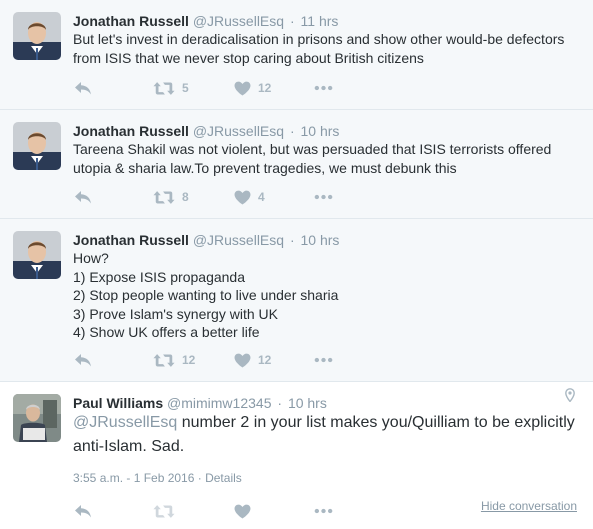 This screenshot has width=593, height=529. Describe the element at coordinates (223, 197) in the screenshot. I see `tweet-actions: 8 4` at that location.